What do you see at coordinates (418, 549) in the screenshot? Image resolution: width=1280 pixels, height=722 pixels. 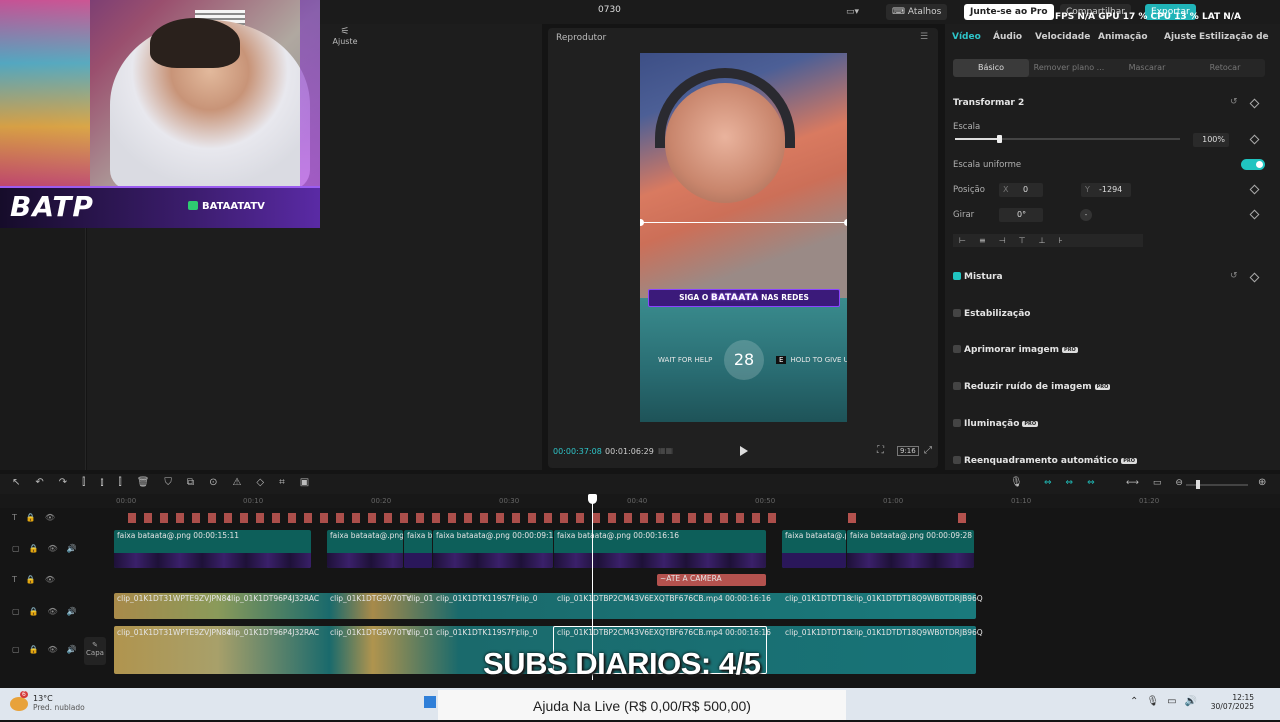 I see `image-clip: faixa ba` at bounding box center [418, 549].